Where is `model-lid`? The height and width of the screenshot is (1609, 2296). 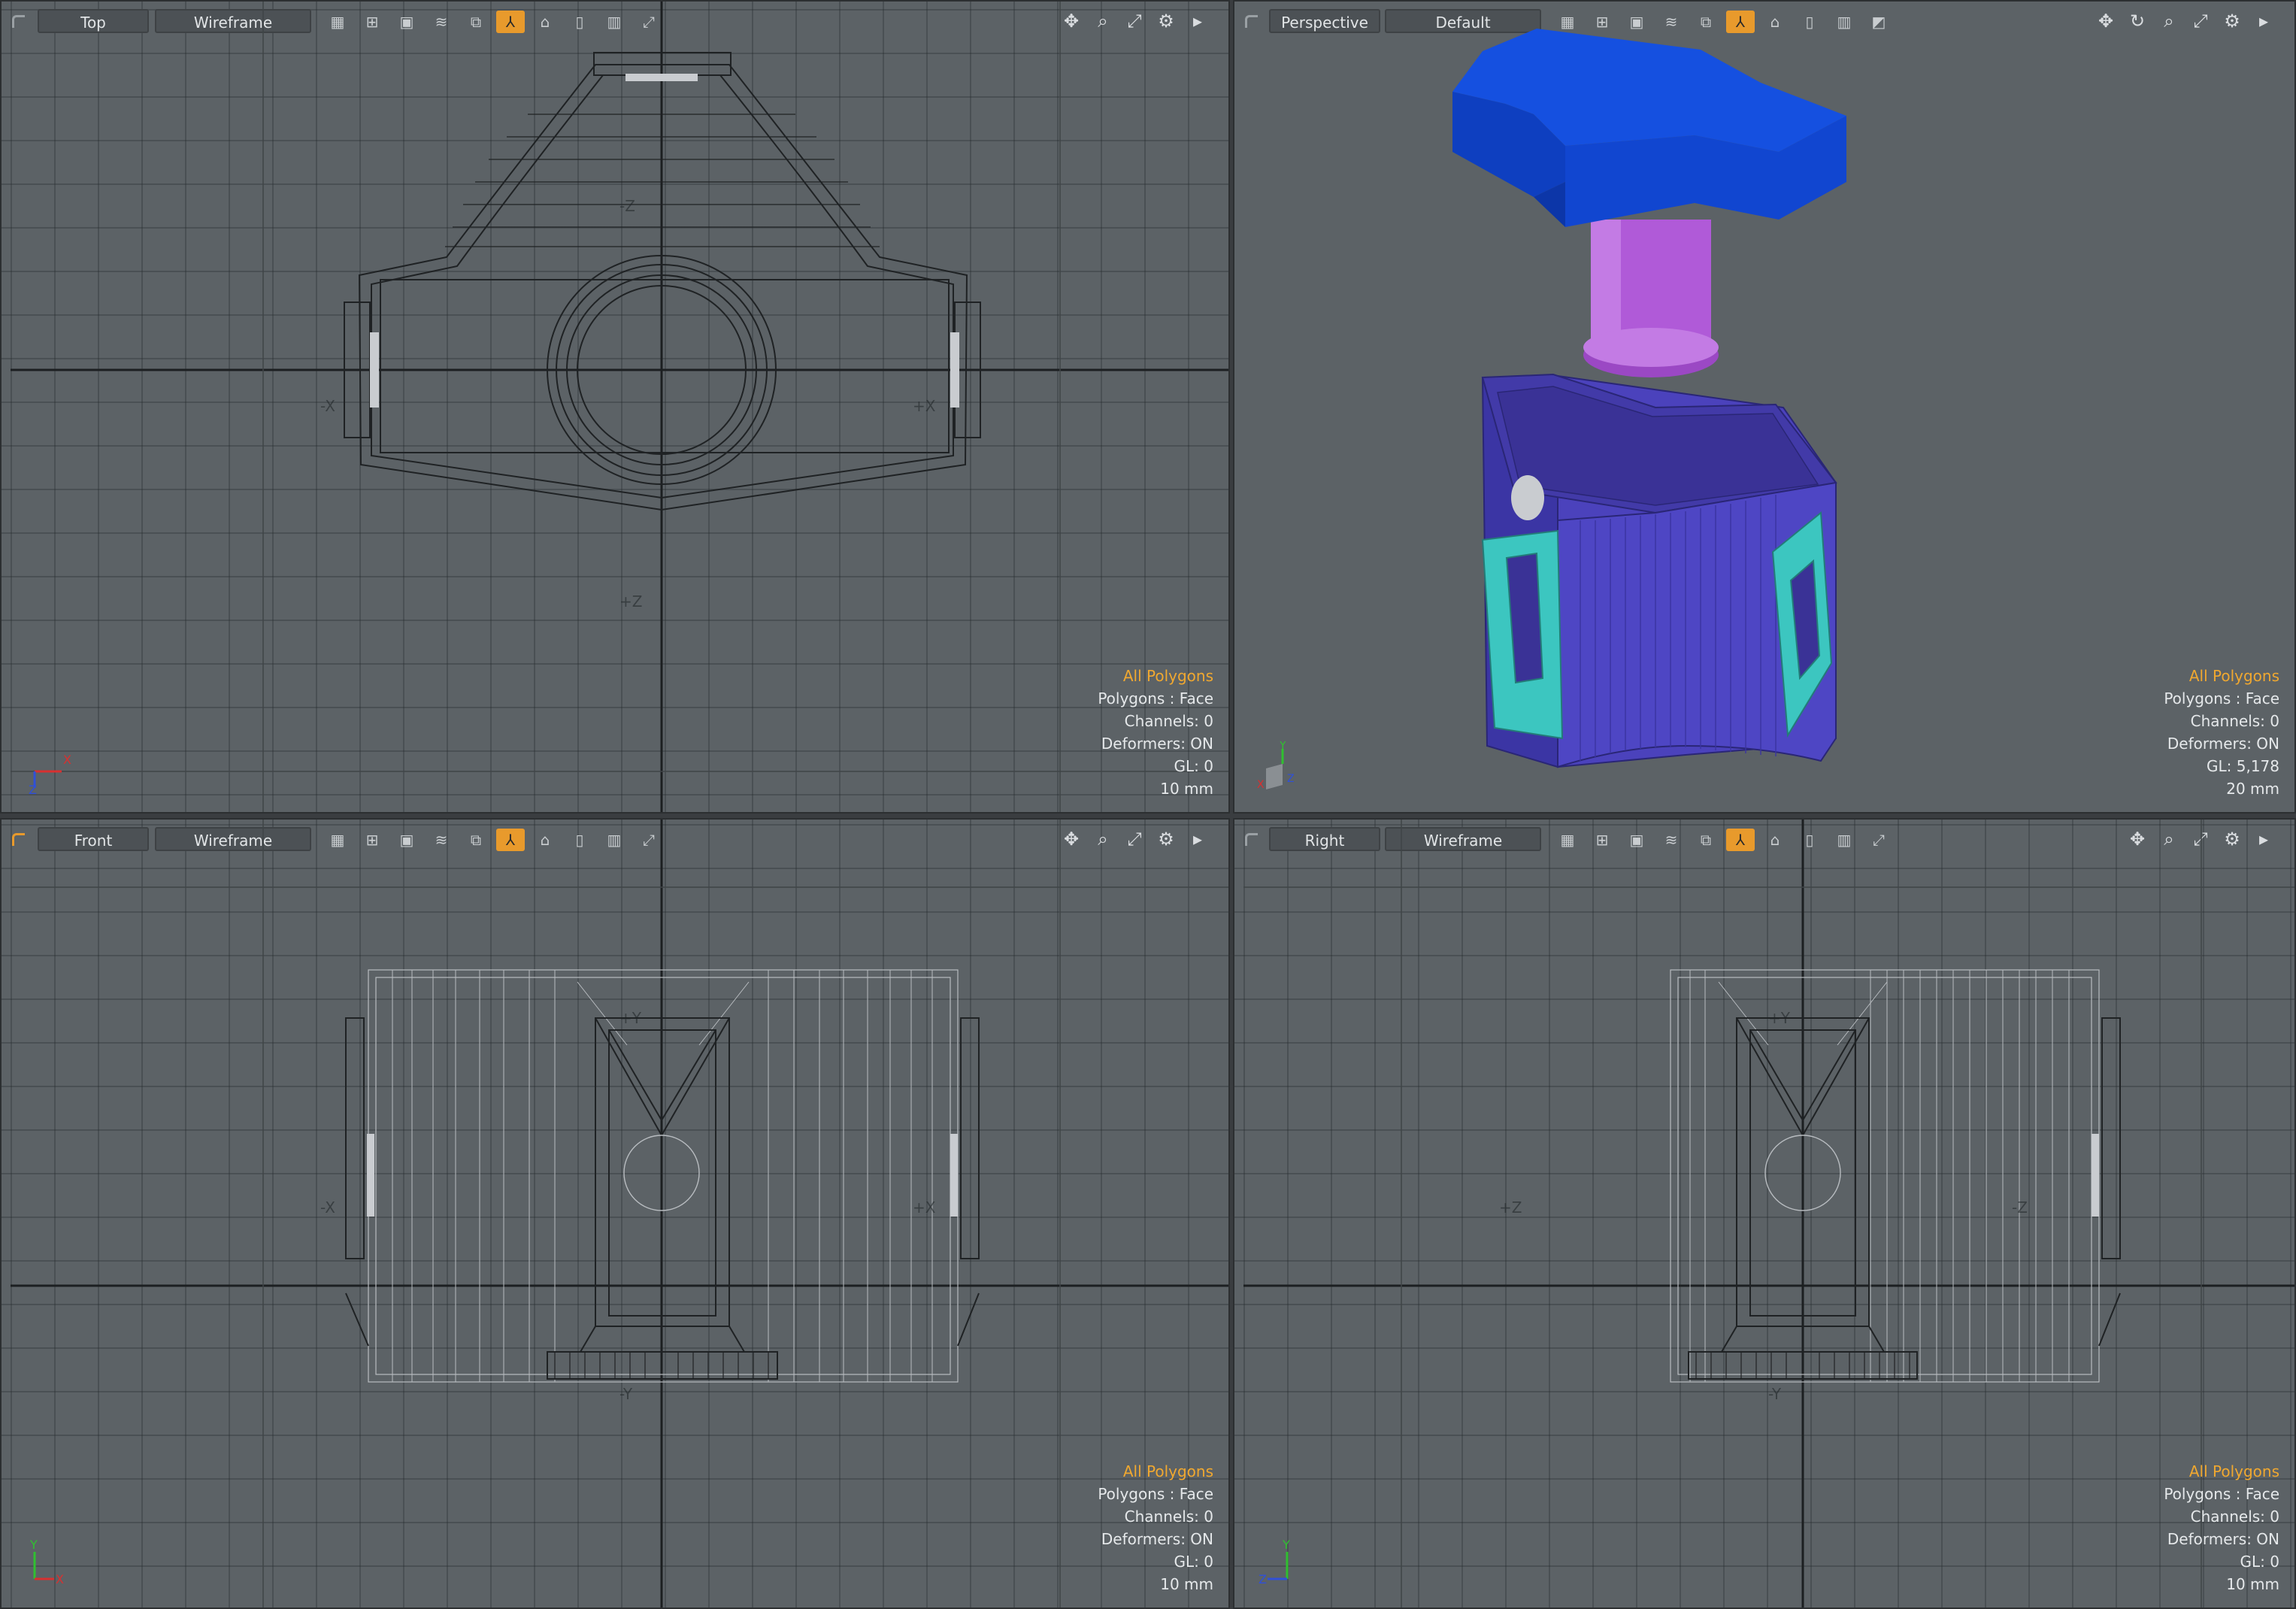 model-lid is located at coordinates (1649, 128).